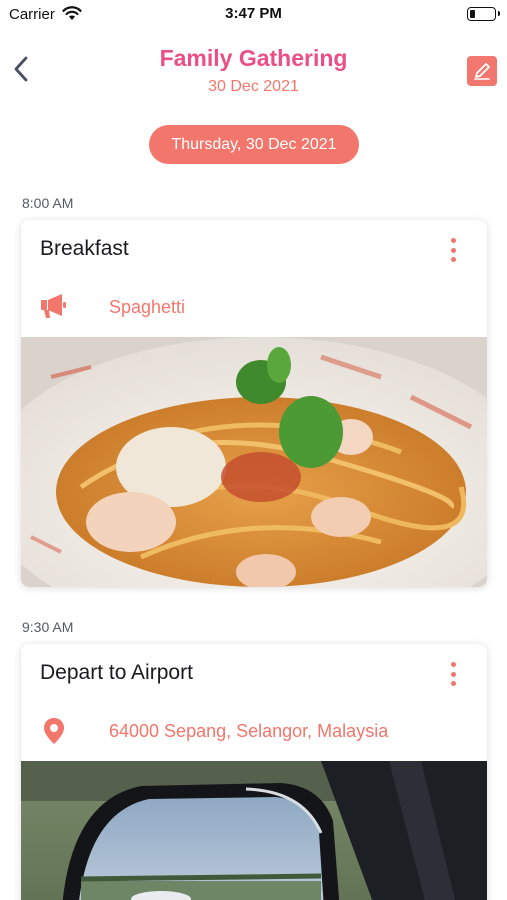 The image size is (507, 900). Describe the element at coordinates (116, 672) in the screenshot. I see `event-title: Depart to Airport` at that location.